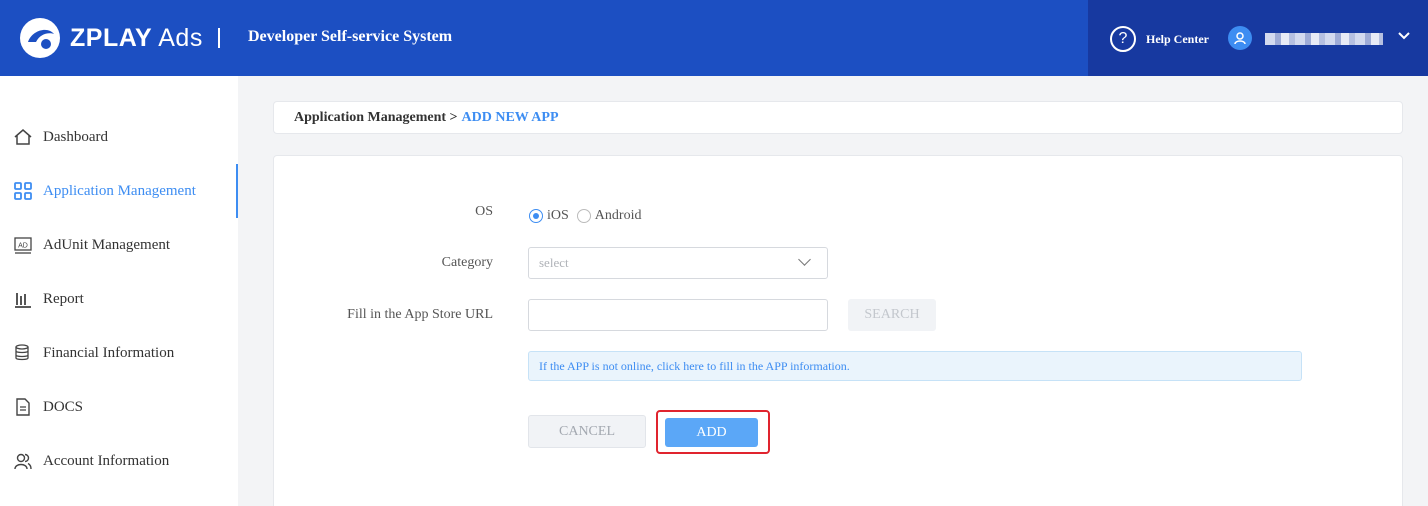 This screenshot has width=1428, height=506. Describe the element at coordinates (63, 298) in the screenshot. I see `sidebar-item-label: Report` at that location.